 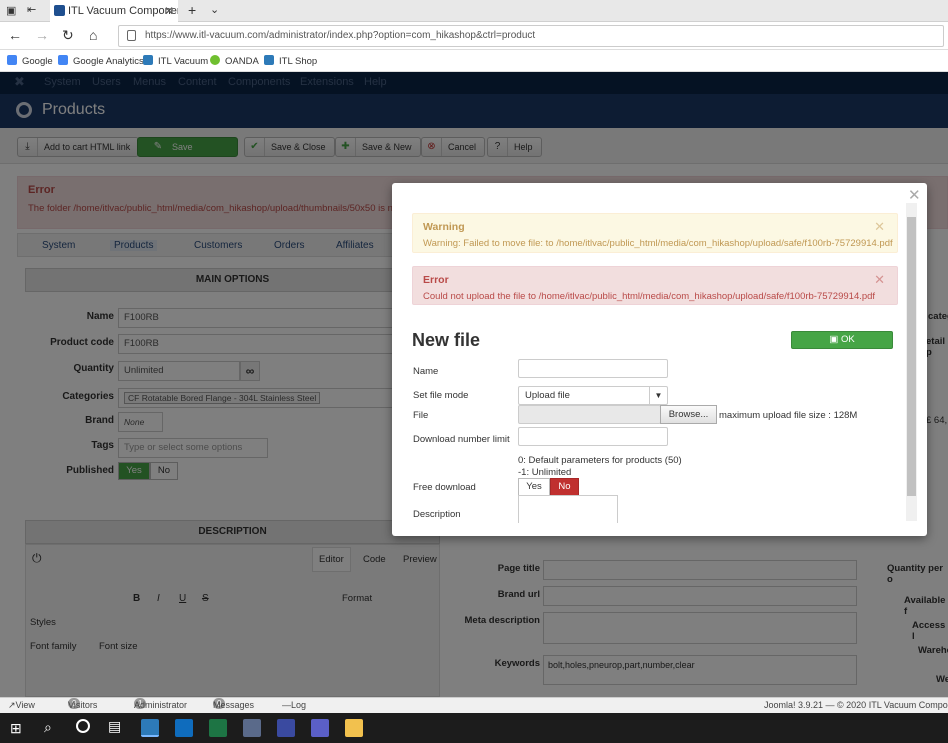 What do you see at coordinates (184, 728) in the screenshot?
I see `outlook-app-icon` at bounding box center [184, 728].